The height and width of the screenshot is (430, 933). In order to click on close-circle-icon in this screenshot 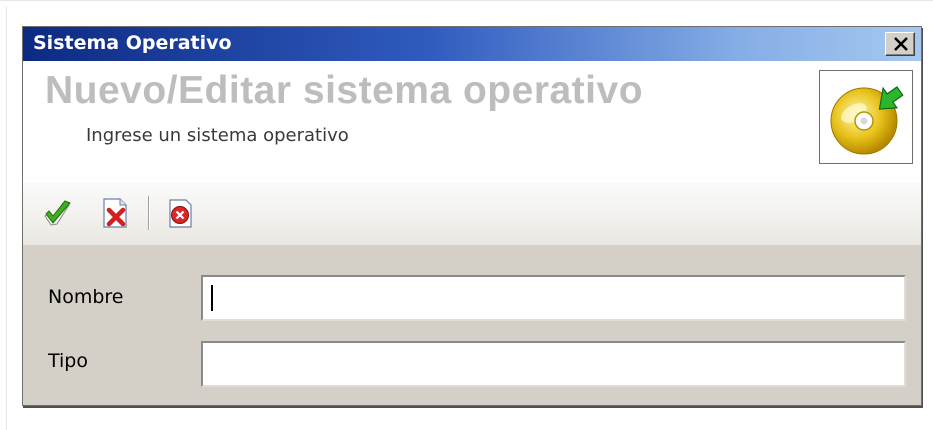, I will do `click(180, 213)`.